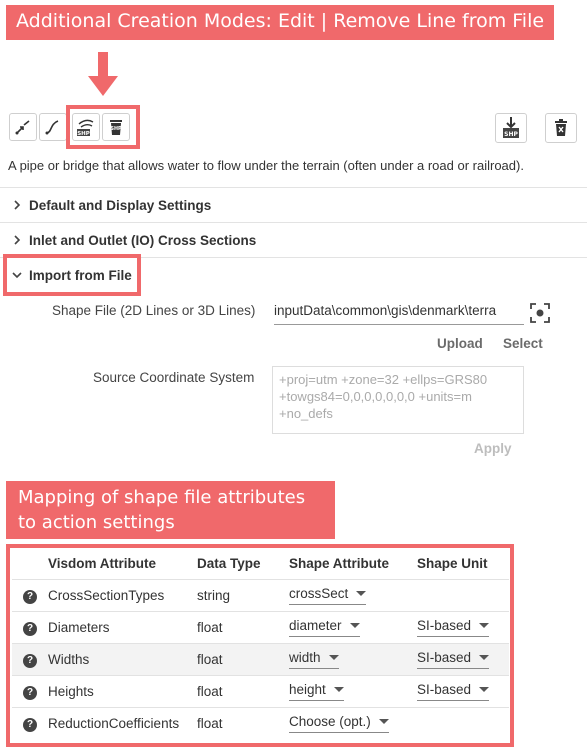 The width and height of the screenshot is (587, 753). I want to click on table-row: ? Widths float width SI-based, so click(260, 659).